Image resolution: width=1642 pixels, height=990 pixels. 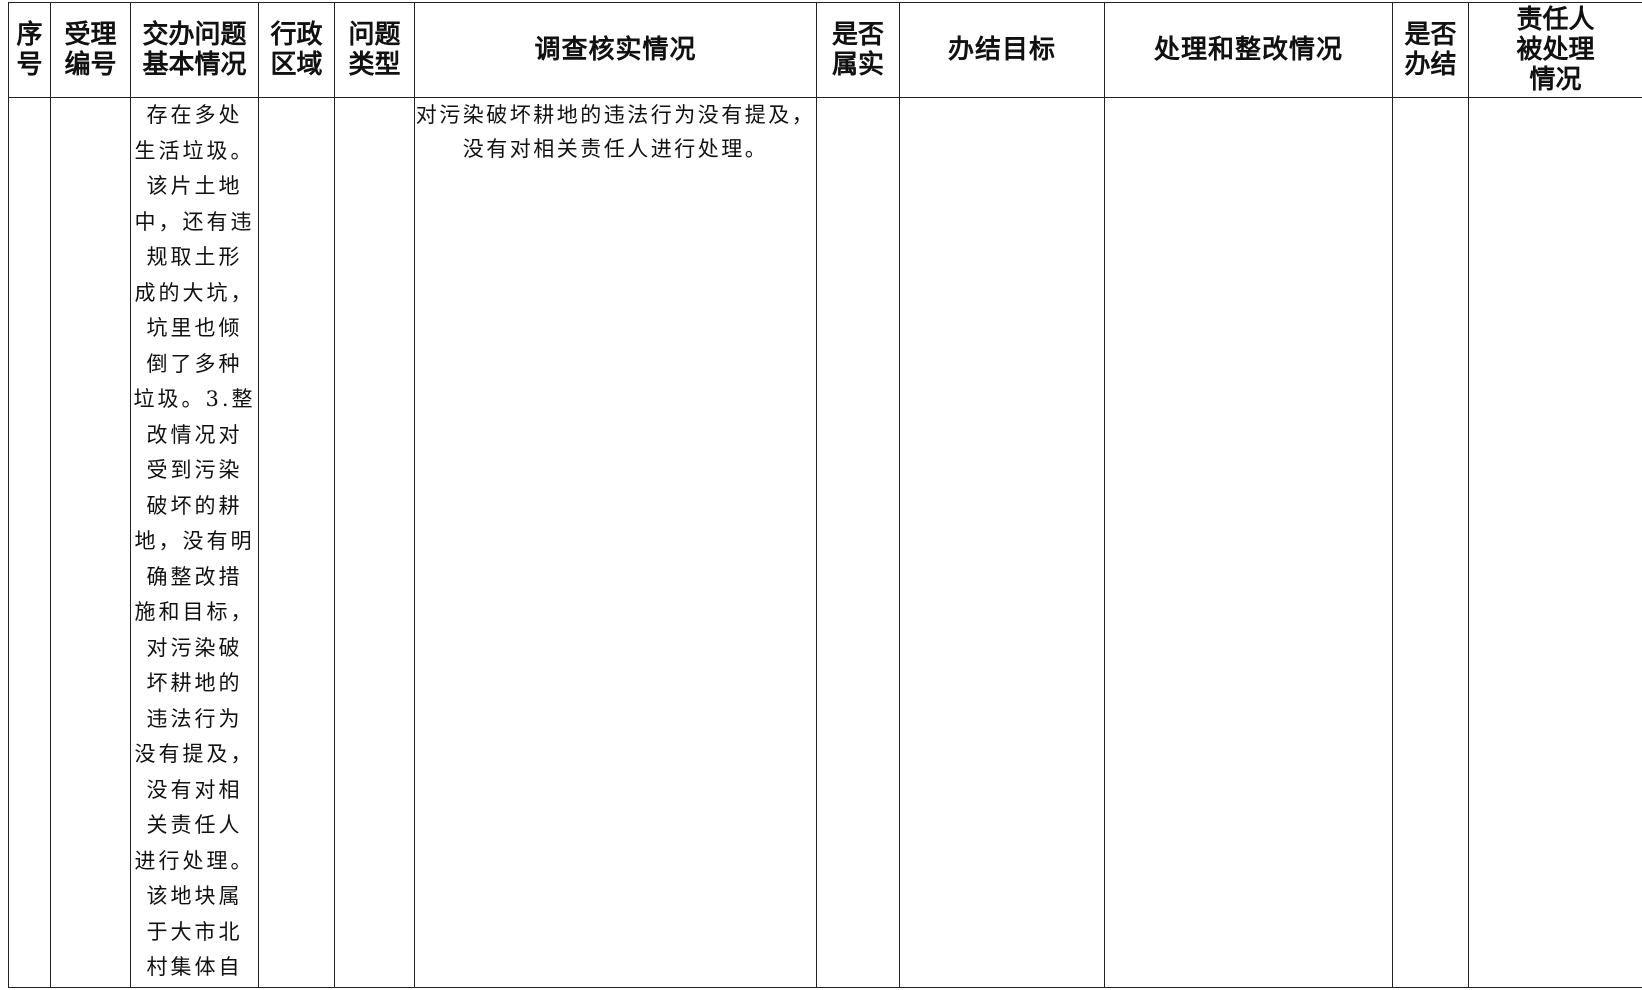 I want to click on cell-accept-number, so click(x=90, y=542).